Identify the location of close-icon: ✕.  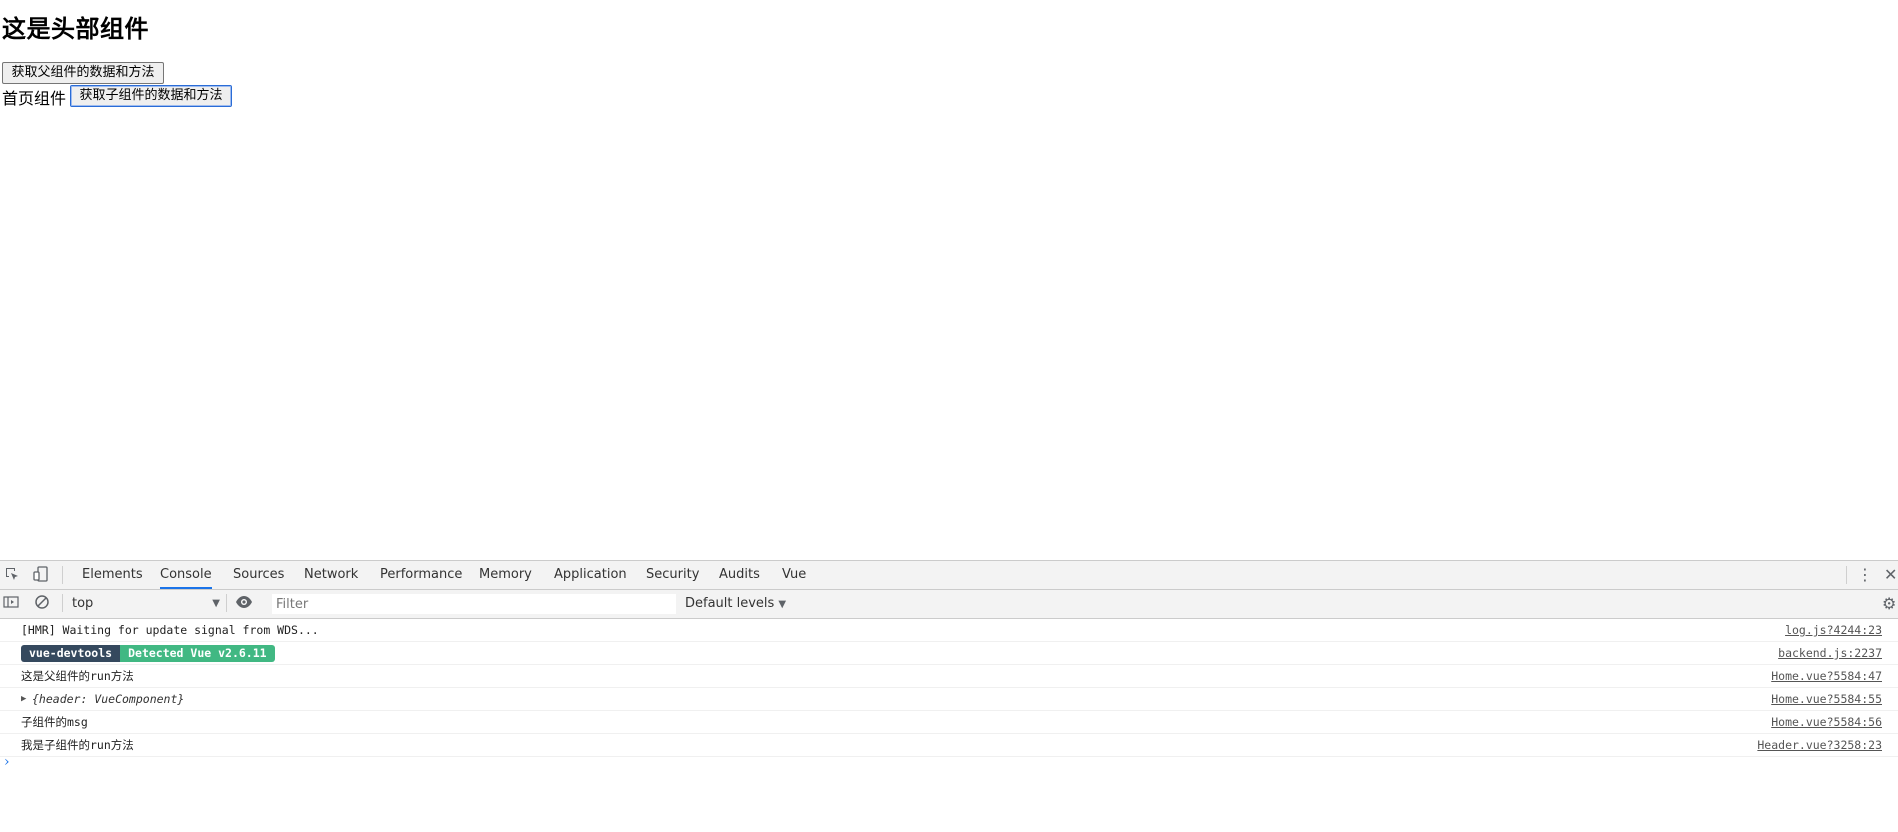
(1891, 575).